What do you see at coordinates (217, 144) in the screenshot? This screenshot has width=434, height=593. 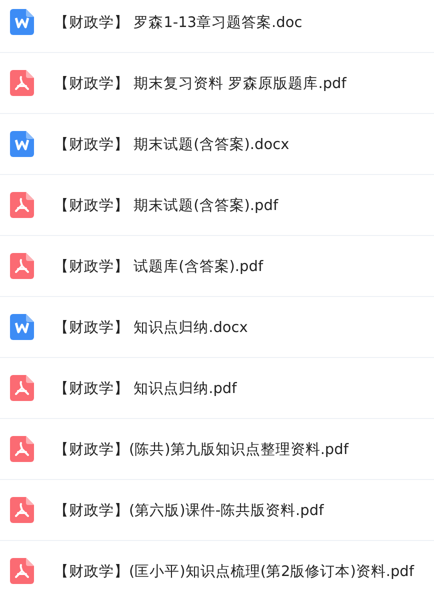 I see `file-item: 【财政学】 期末试题(含答案).docx` at bounding box center [217, 144].